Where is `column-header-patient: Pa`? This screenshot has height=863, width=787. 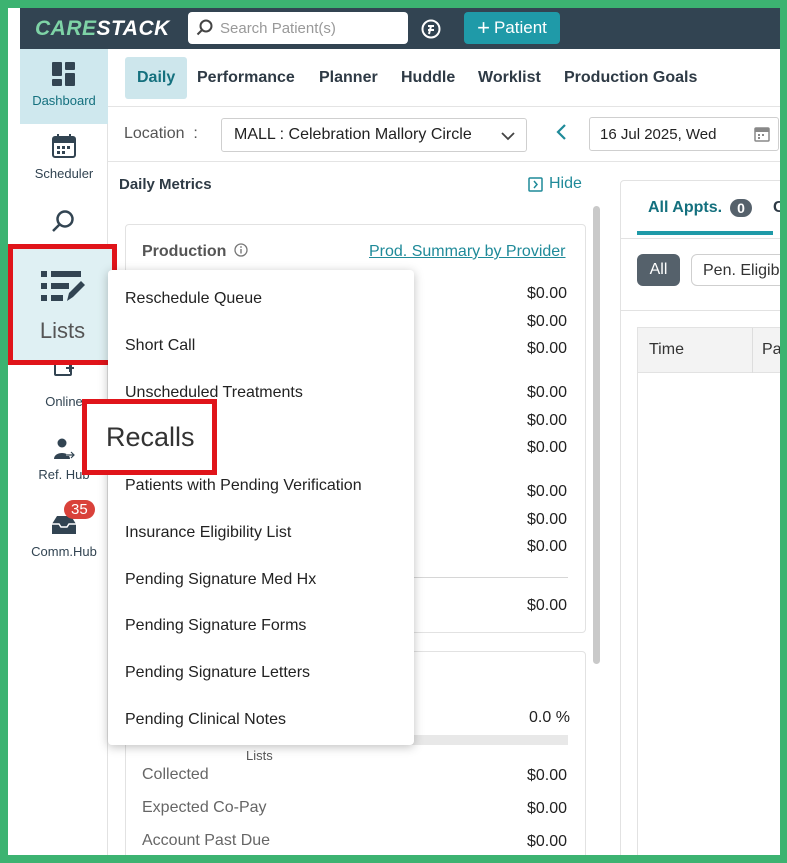 column-header-patient: Pa is located at coordinates (771, 350).